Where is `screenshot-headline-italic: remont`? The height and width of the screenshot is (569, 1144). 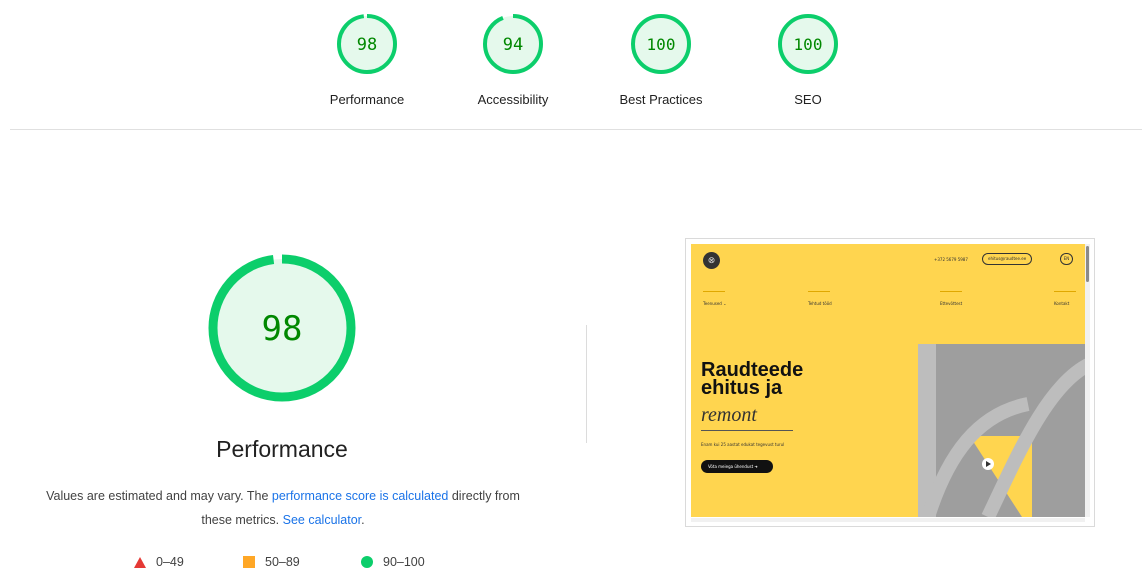
screenshot-headline-italic: remont is located at coordinates (729, 415).